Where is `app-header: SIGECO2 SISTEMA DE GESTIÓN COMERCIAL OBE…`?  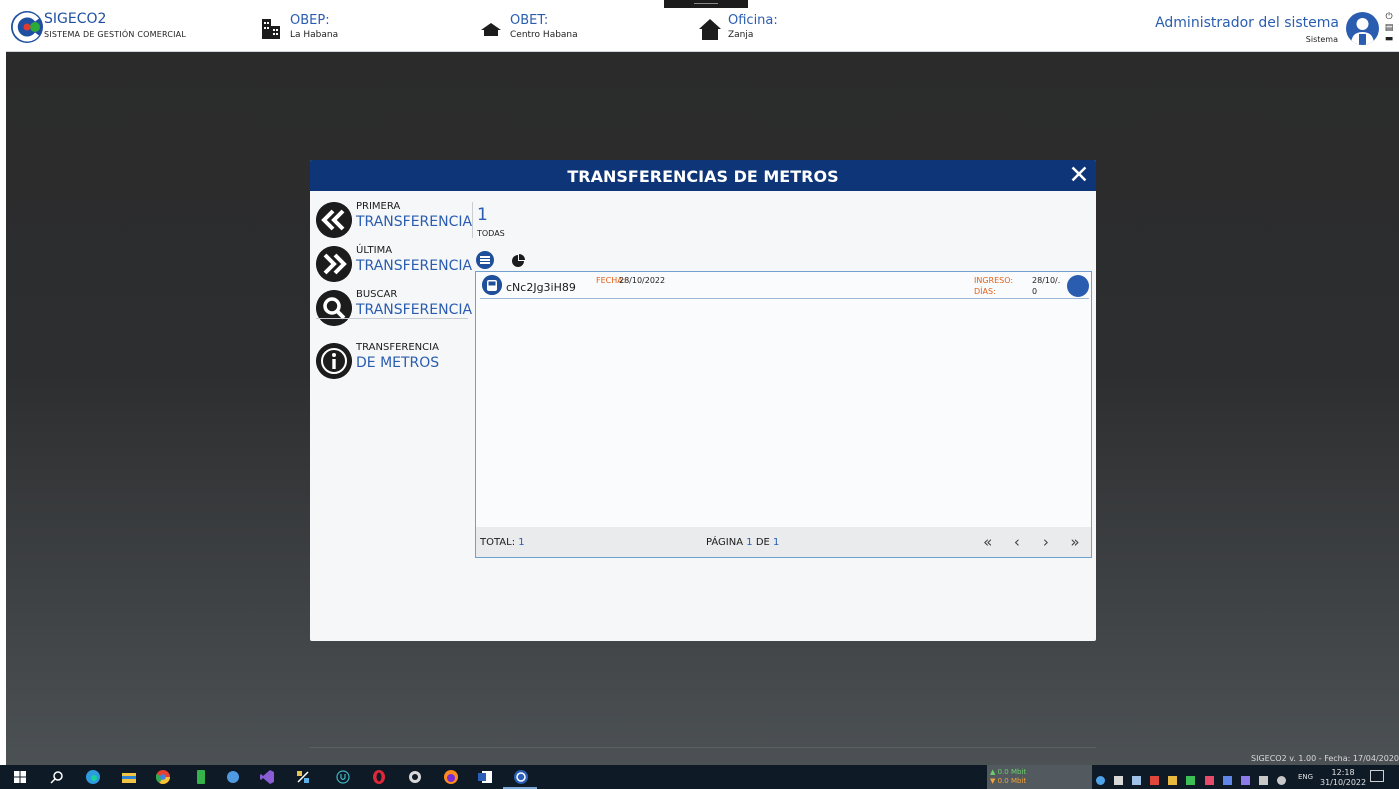
app-header: SIGECO2 SISTEMA DE GESTIÓN COMERCIAL OBE… is located at coordinates (702, 26).